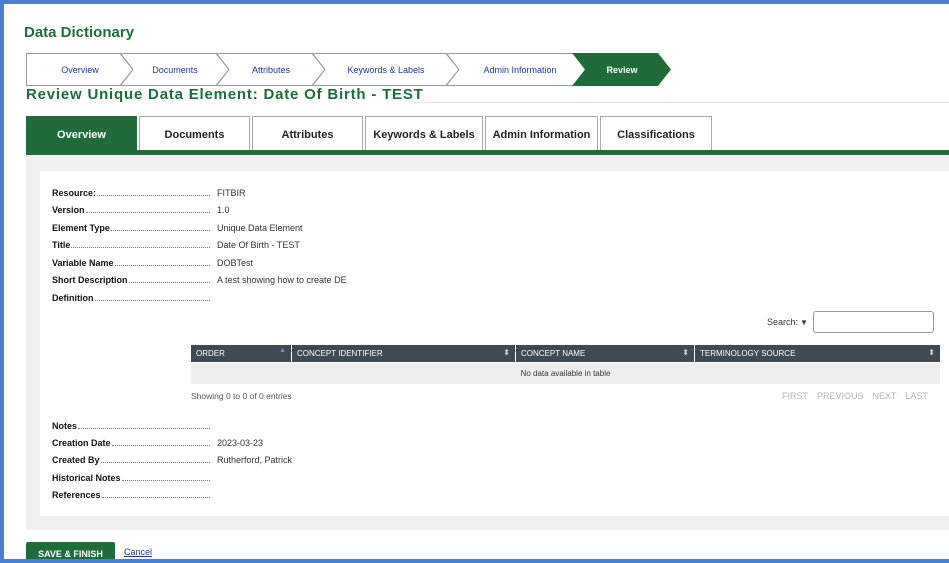  What do you see at coordinates (235, 263) in the screenshot?
I see `field-value: DOBTest` at bounding box center [235, 263].